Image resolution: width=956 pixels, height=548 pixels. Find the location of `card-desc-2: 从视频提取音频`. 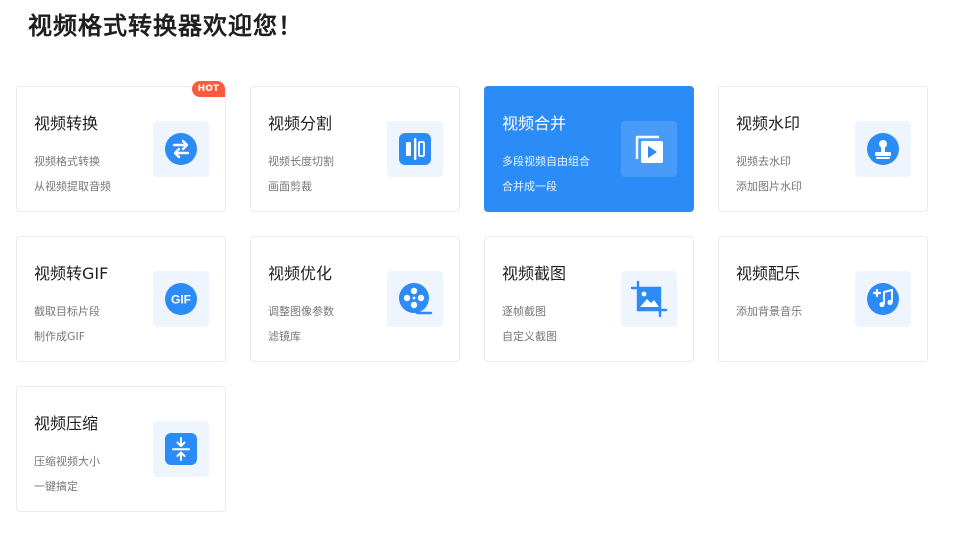

card-desc-2: 从视频提取音频 is located at coordinates (72, 186).